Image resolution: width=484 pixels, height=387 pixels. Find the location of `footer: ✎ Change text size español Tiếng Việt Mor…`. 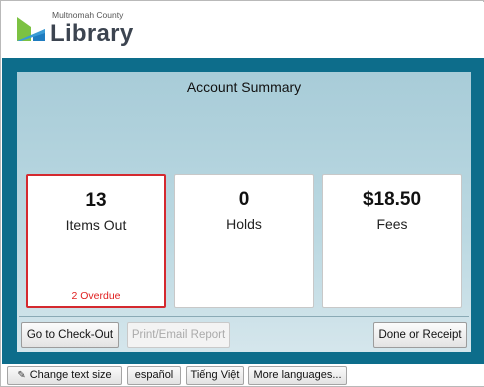

footer: ✎ Change text size español Tiếng Việt Mor… is located at coordinates (243, 375).